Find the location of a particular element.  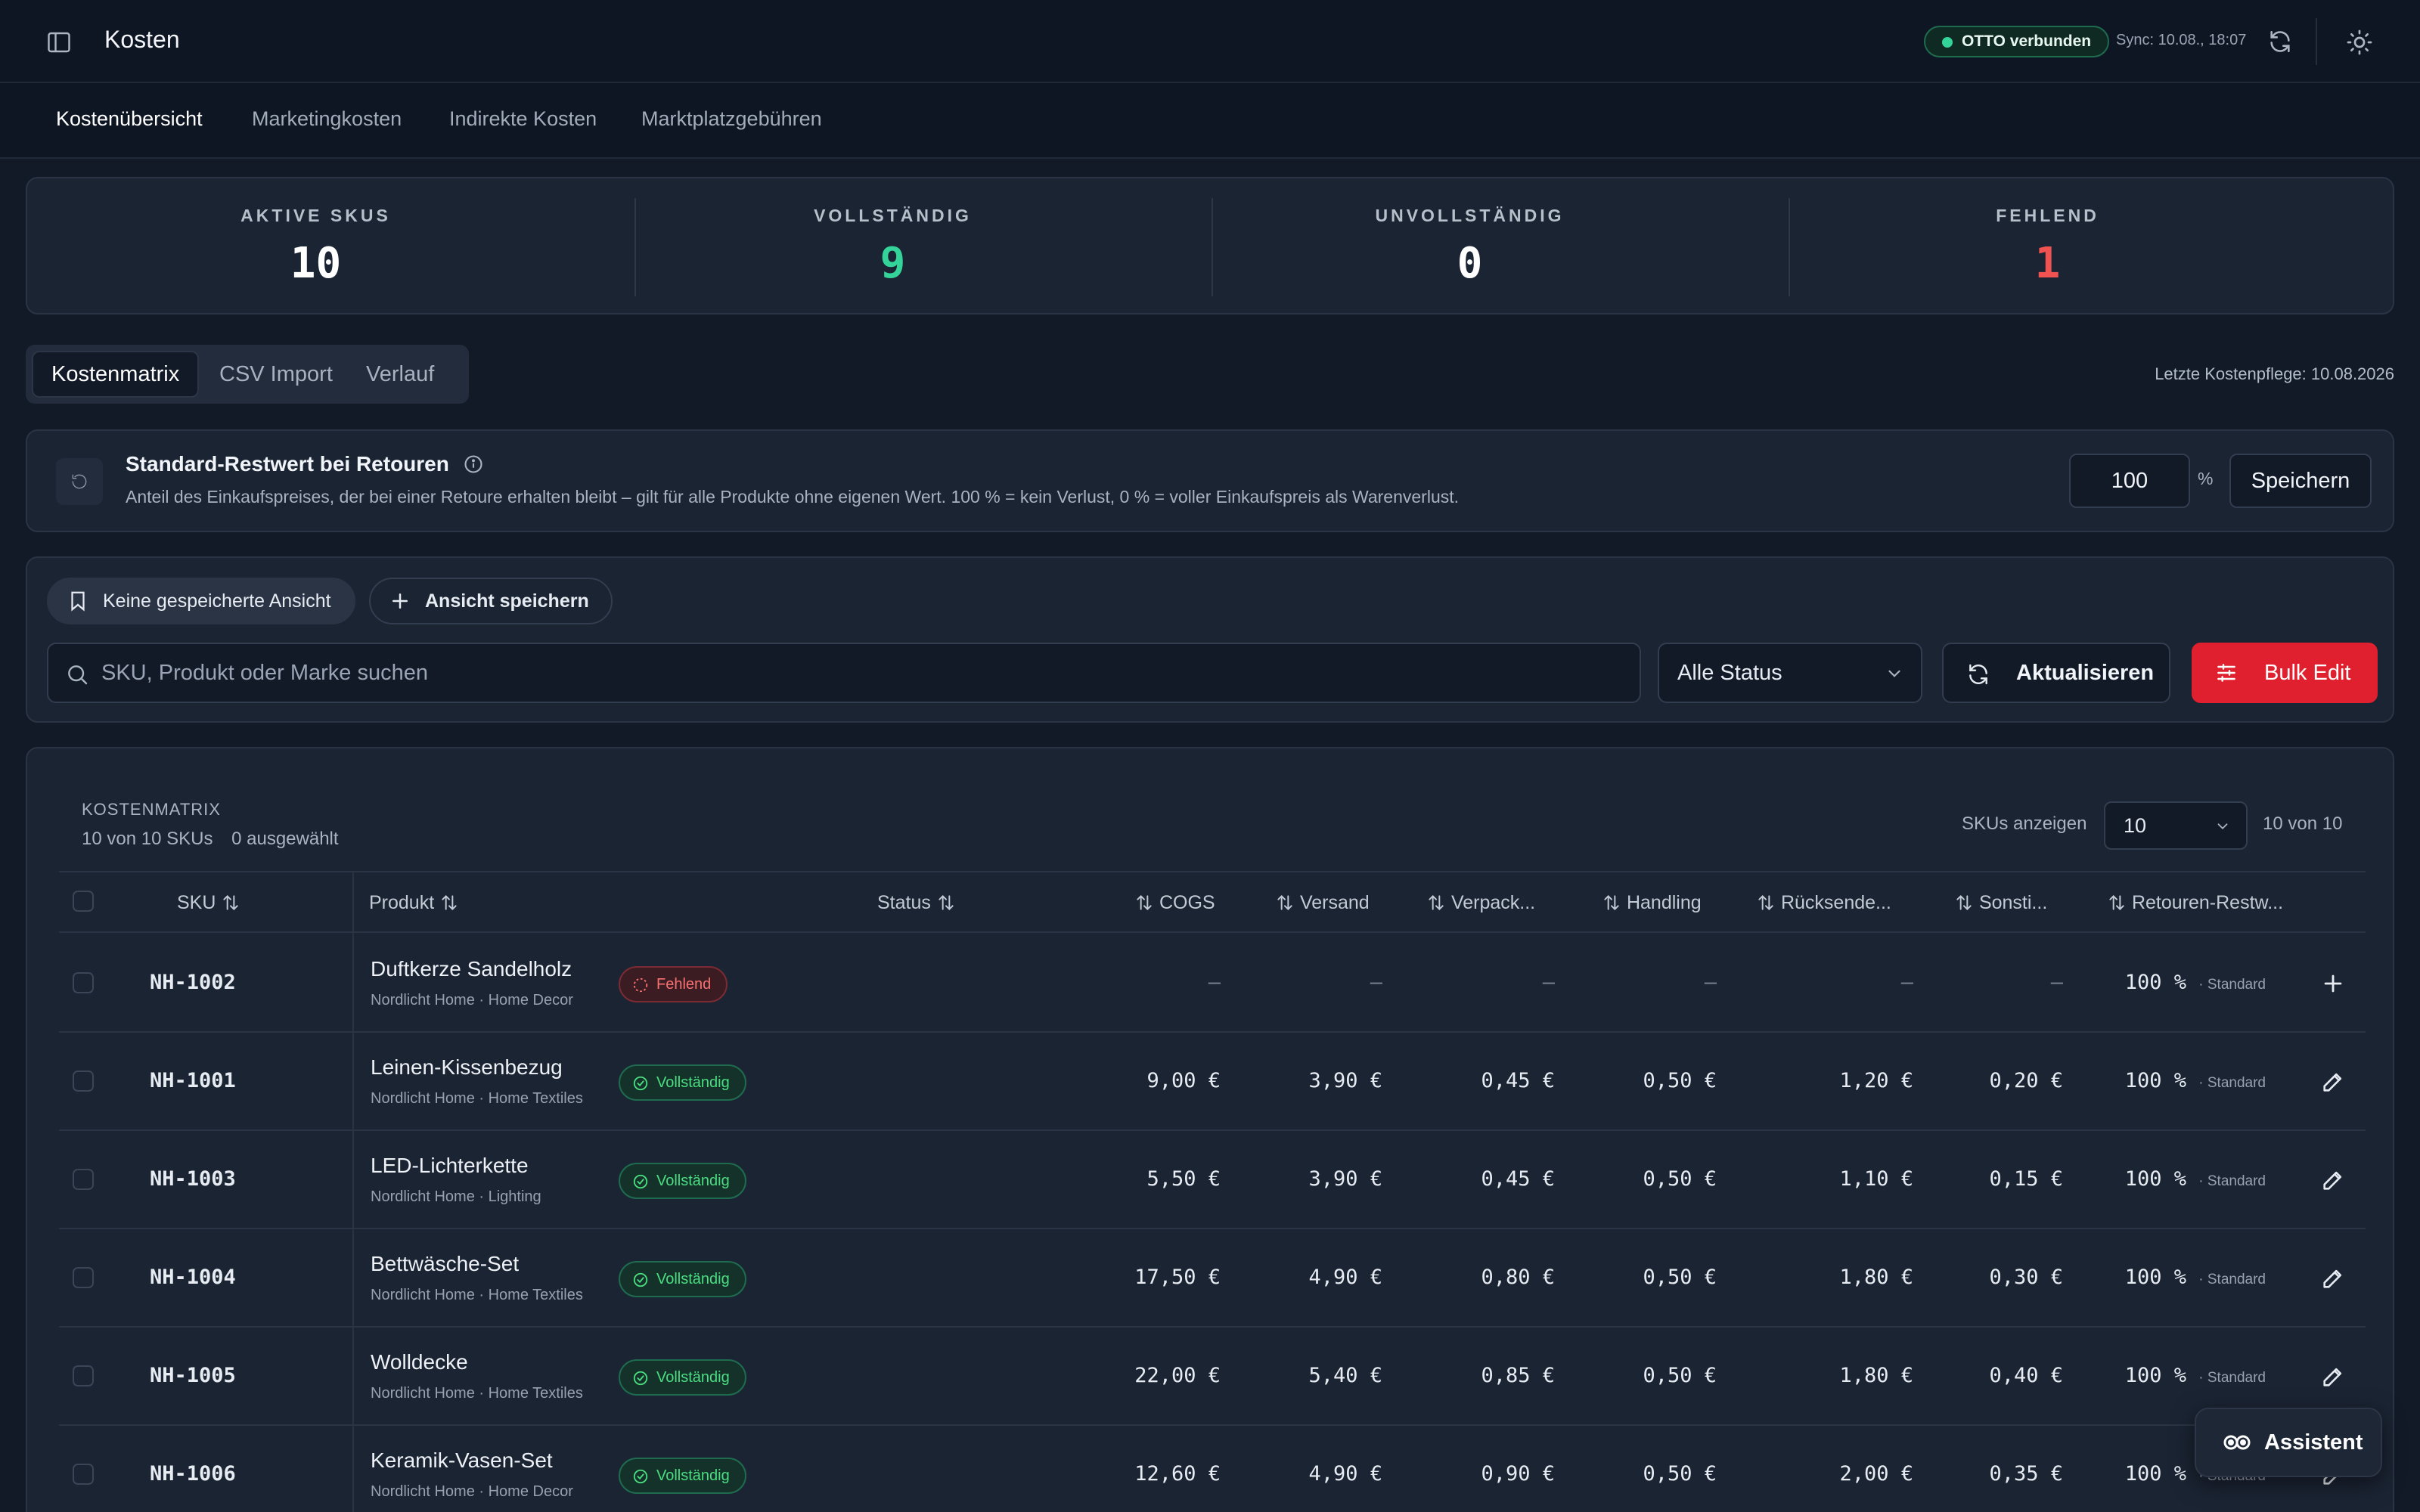

cost-cell-cogs: 22,00 € is located at coordinates (1177, 1375).